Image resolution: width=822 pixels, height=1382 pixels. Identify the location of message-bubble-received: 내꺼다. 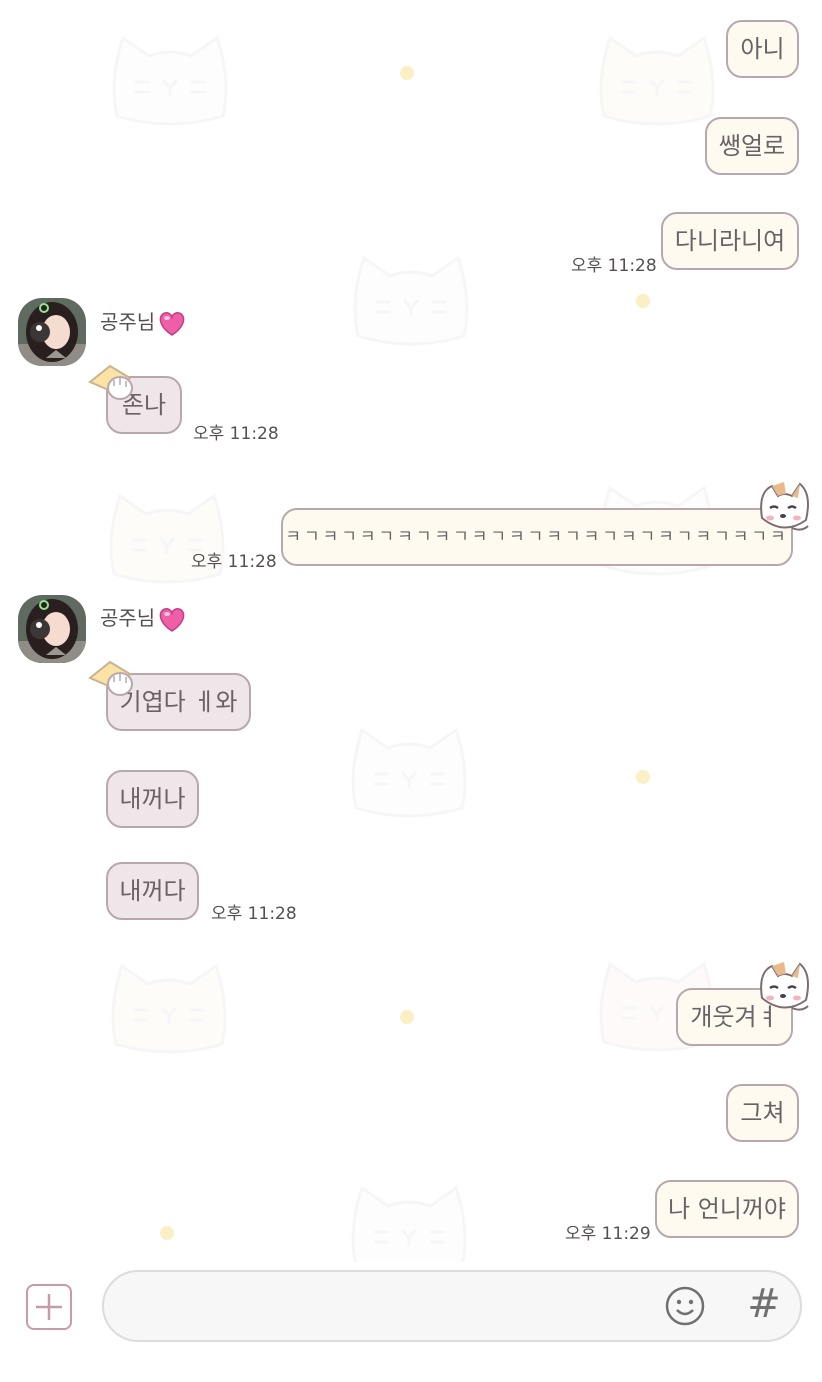
(152, 891).